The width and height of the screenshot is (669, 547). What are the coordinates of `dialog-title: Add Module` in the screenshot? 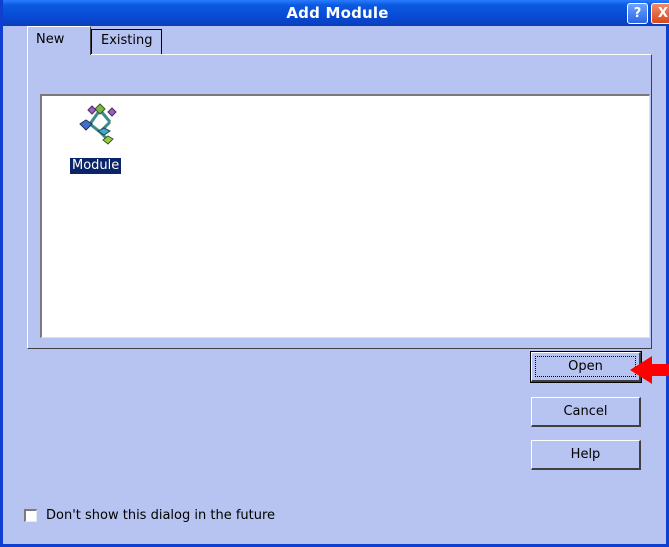 It's located at (337, 13).